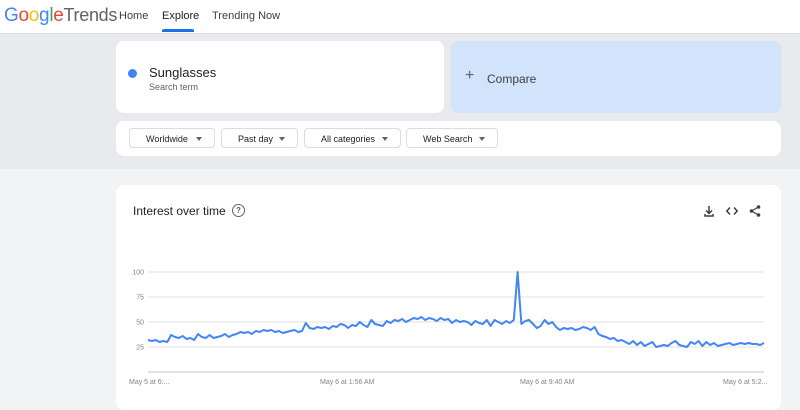  I want to click on filter-time-label: Past day, so click(256, 139).